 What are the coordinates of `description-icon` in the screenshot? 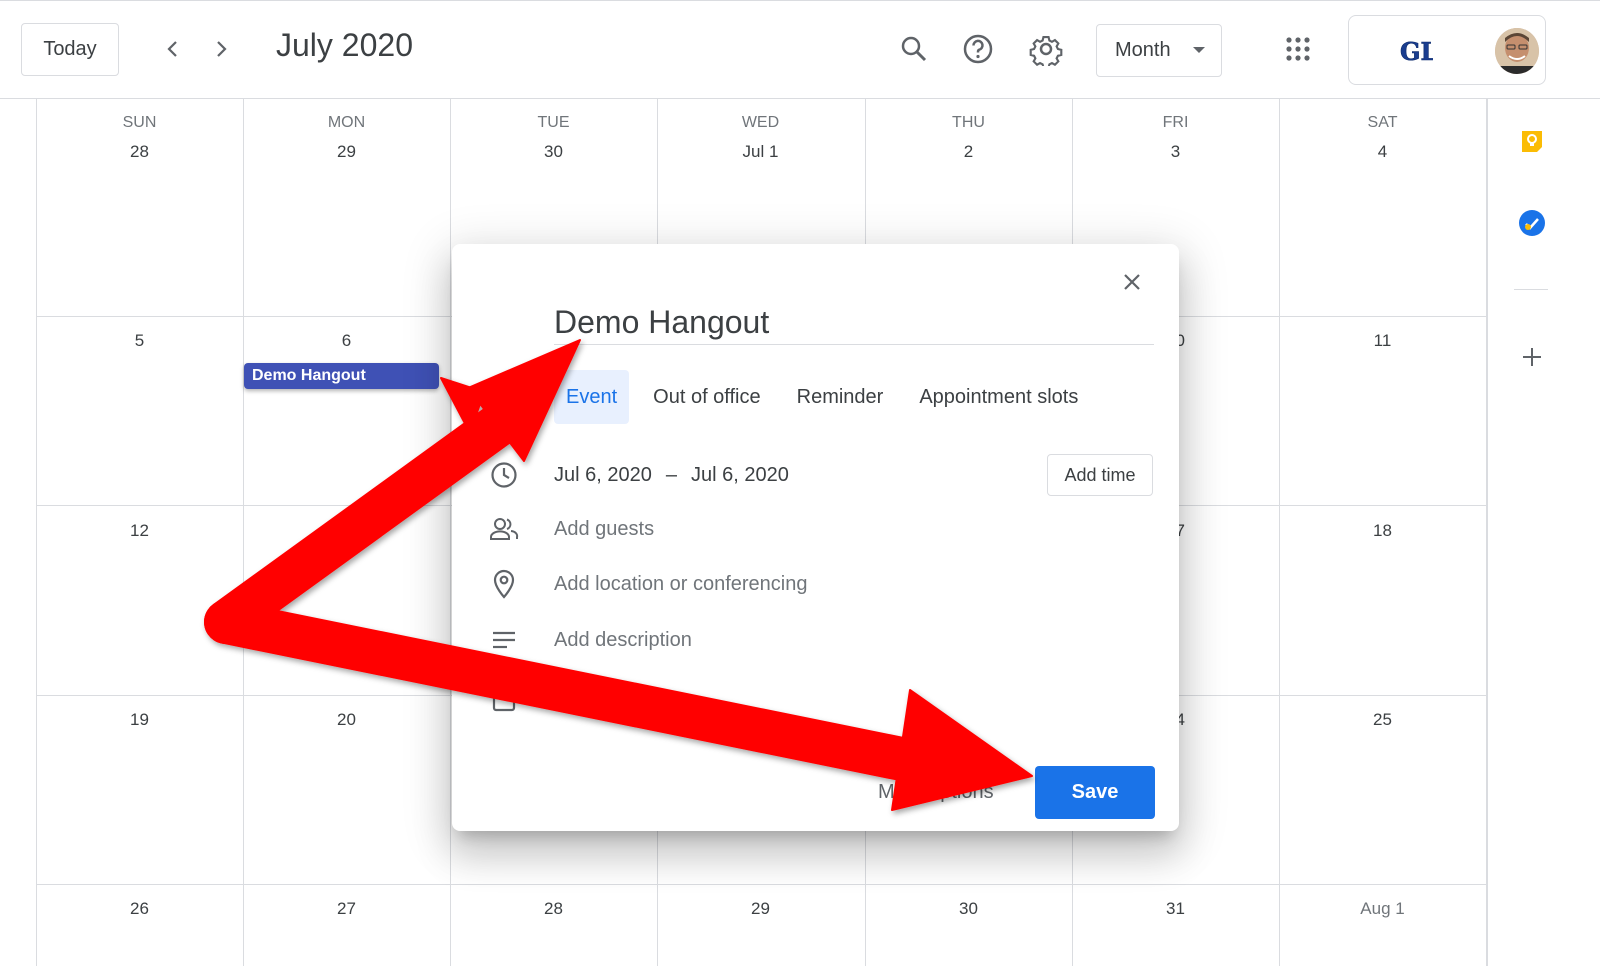 It's located at (504, 640).